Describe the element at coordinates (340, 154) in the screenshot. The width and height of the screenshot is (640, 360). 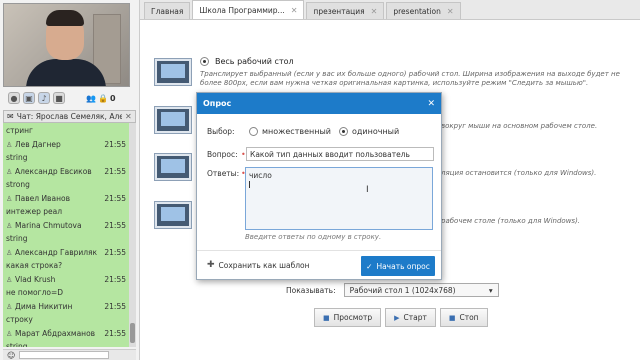
I see `question-input: Какой тип данных вводит пользователь` at that location.